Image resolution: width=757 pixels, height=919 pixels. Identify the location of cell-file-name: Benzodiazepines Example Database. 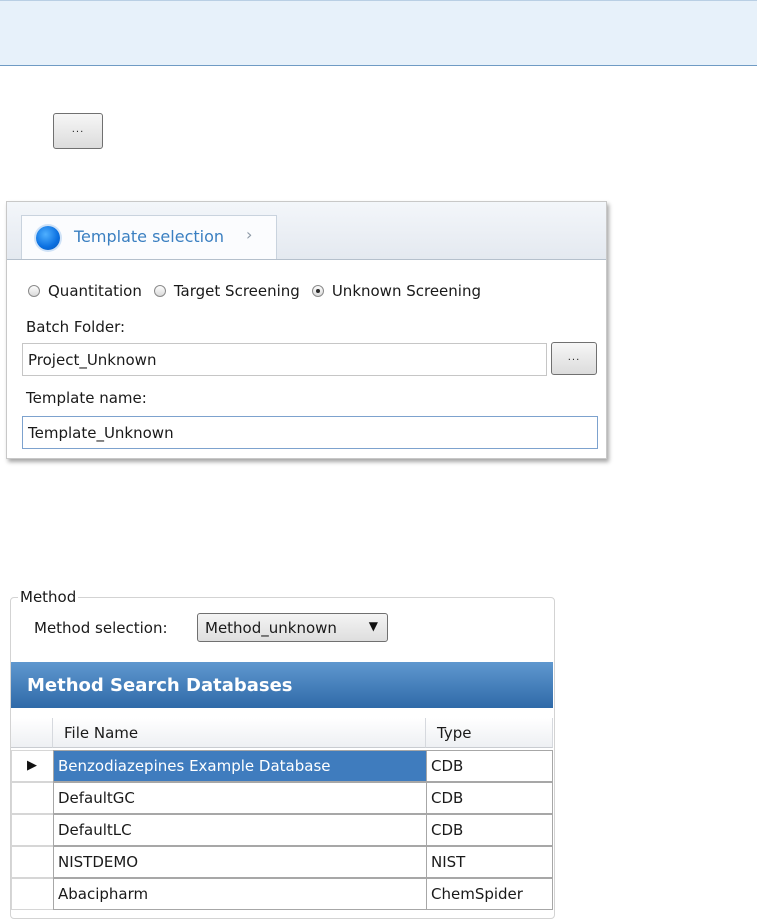
(240, 766).